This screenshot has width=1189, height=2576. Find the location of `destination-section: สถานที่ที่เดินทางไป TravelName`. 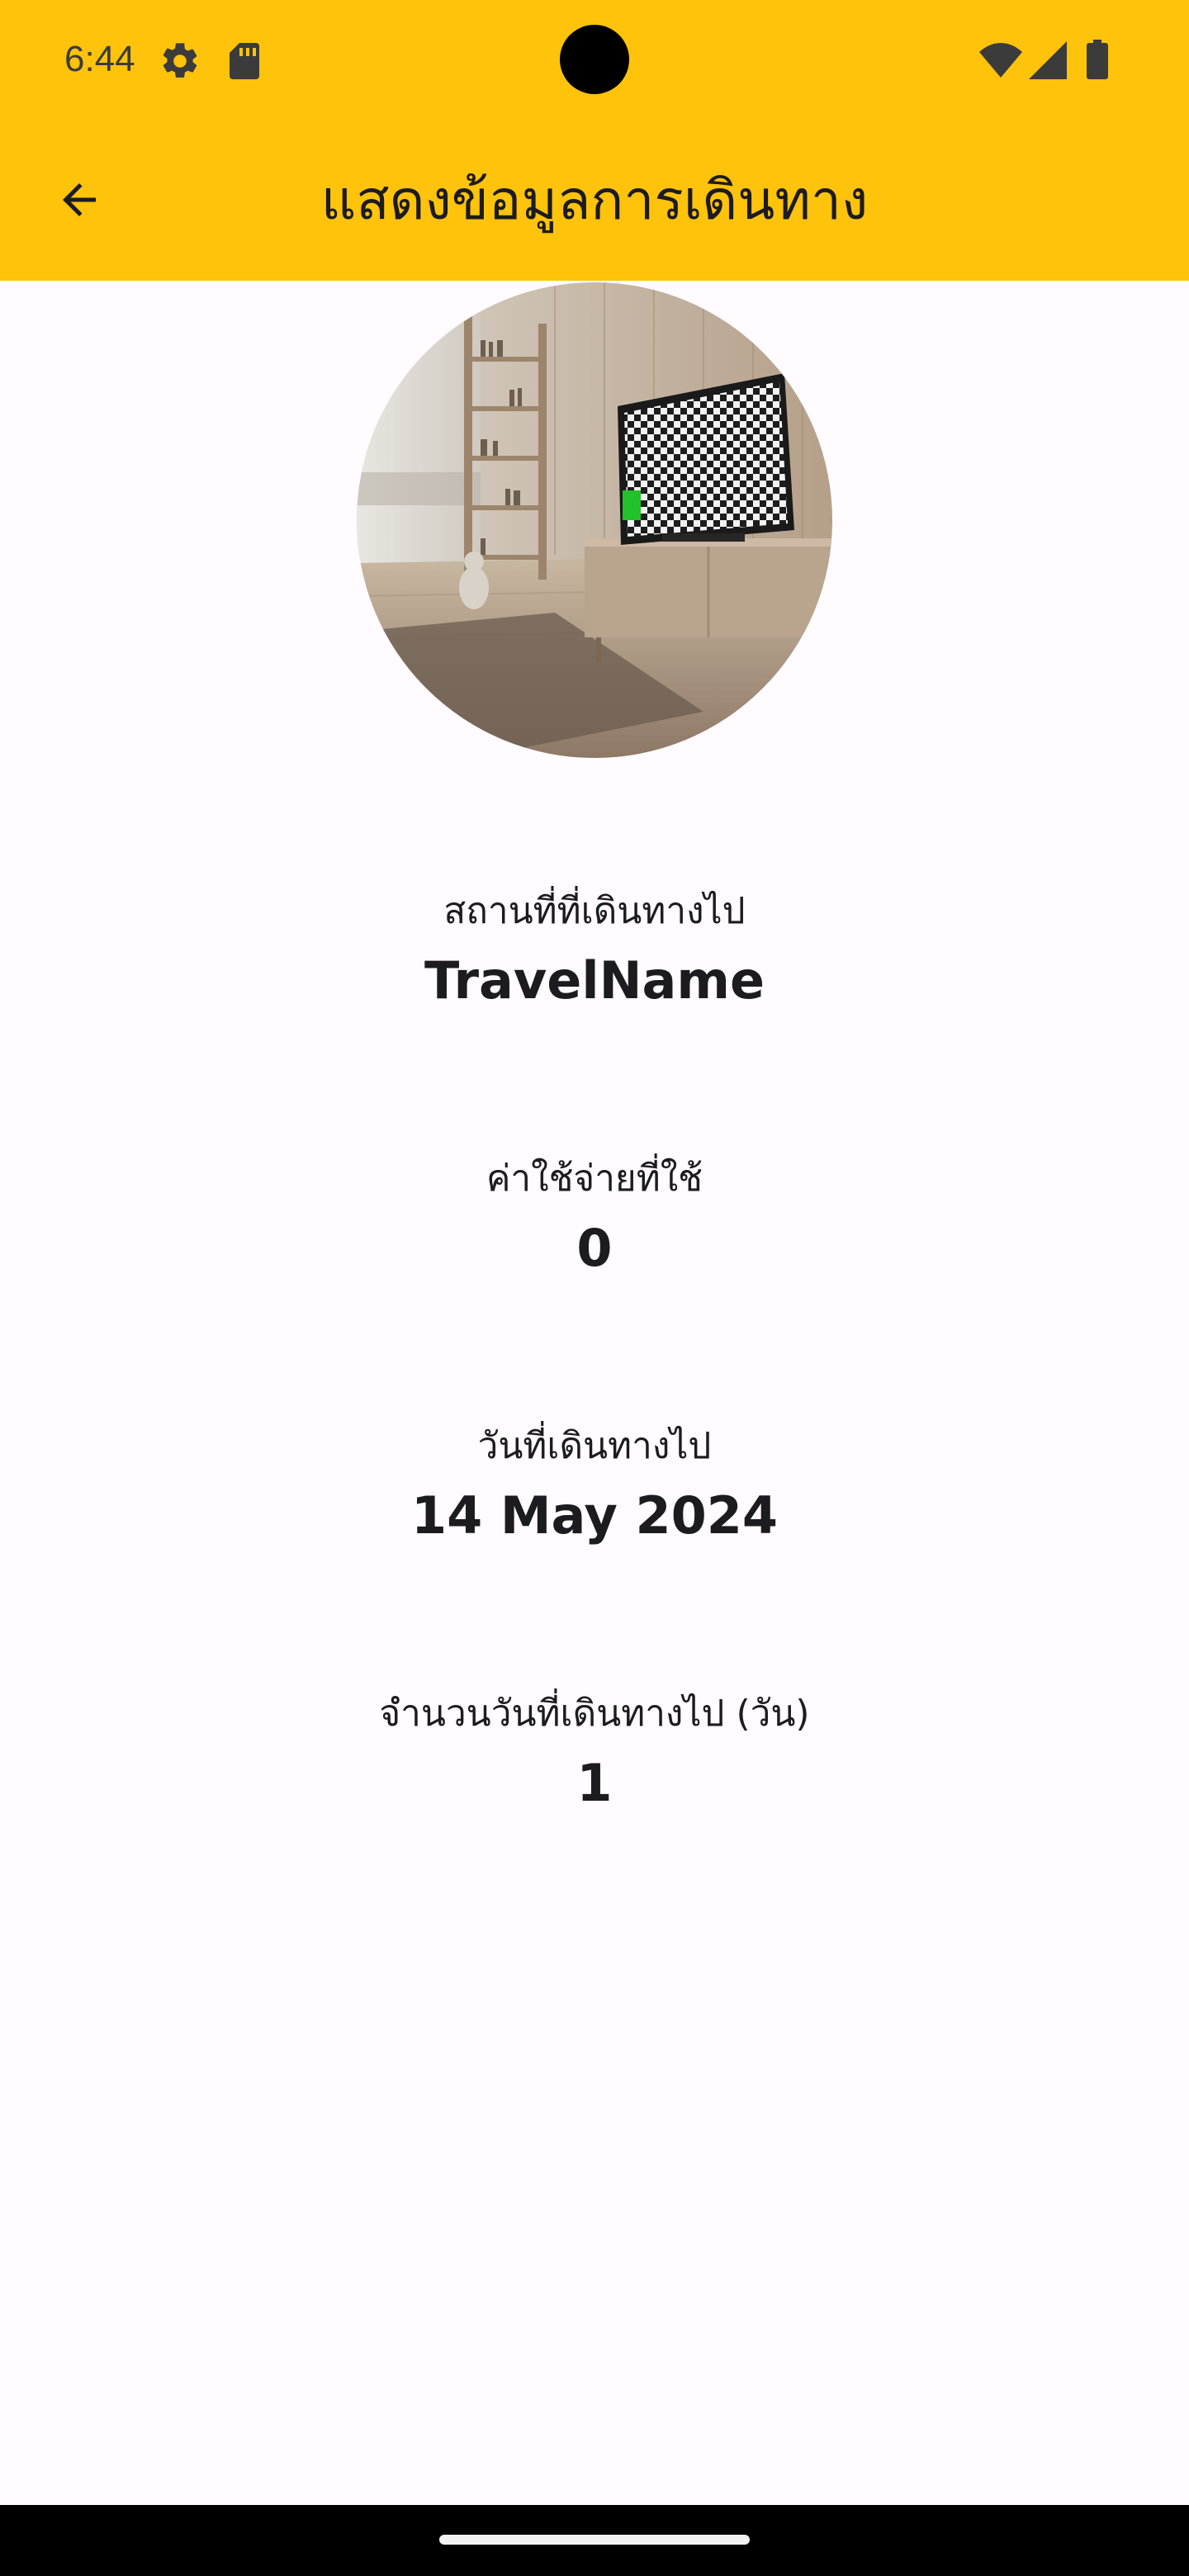

destination-section: สถานที่ที่เดินทางไป TravelName is located at coordinates (594, 949).